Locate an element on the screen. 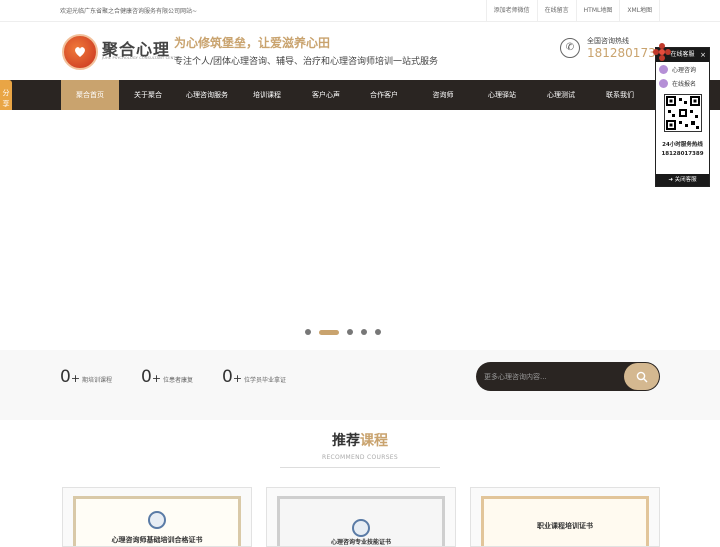  certificate-image: 心理咨询师基础培训合格证书 is located at coordinates (157, 521).